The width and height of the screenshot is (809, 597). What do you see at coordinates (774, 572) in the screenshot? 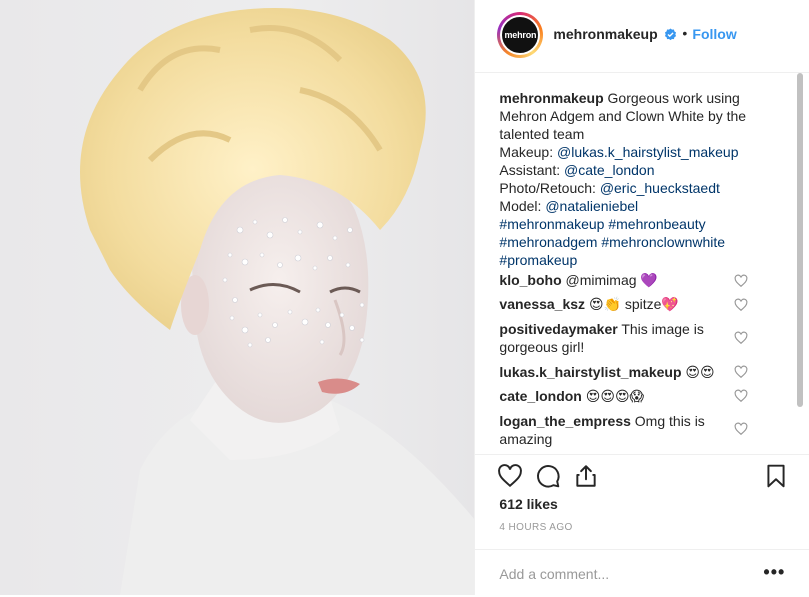
I see `more-options-button: •••` at bounding box center [774, 572].